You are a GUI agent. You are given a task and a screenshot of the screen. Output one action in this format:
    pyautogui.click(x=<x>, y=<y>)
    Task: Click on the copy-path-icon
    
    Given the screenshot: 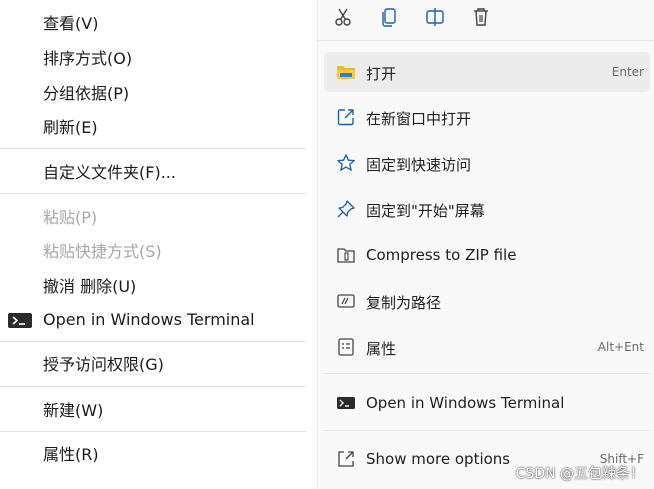 What is the action you would take?
    pyautogui.click(x=346, y=301)
    